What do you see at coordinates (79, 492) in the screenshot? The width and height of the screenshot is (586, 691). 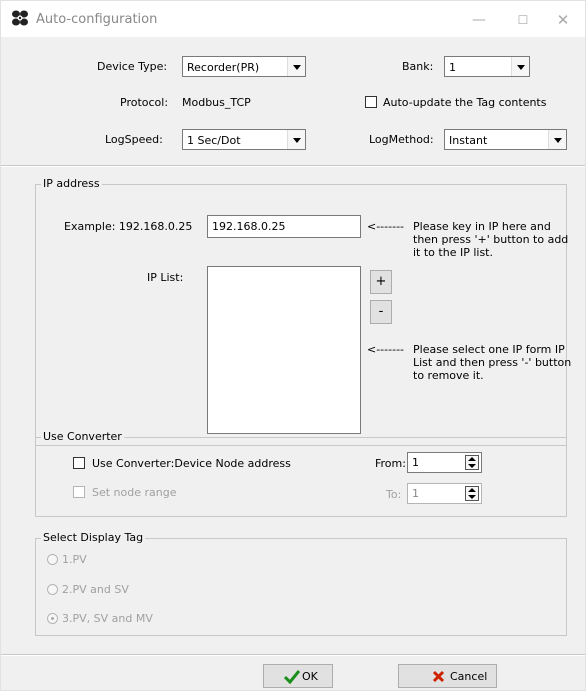 I see `set-node-range-checkbox` at bounding box center [79, 492].